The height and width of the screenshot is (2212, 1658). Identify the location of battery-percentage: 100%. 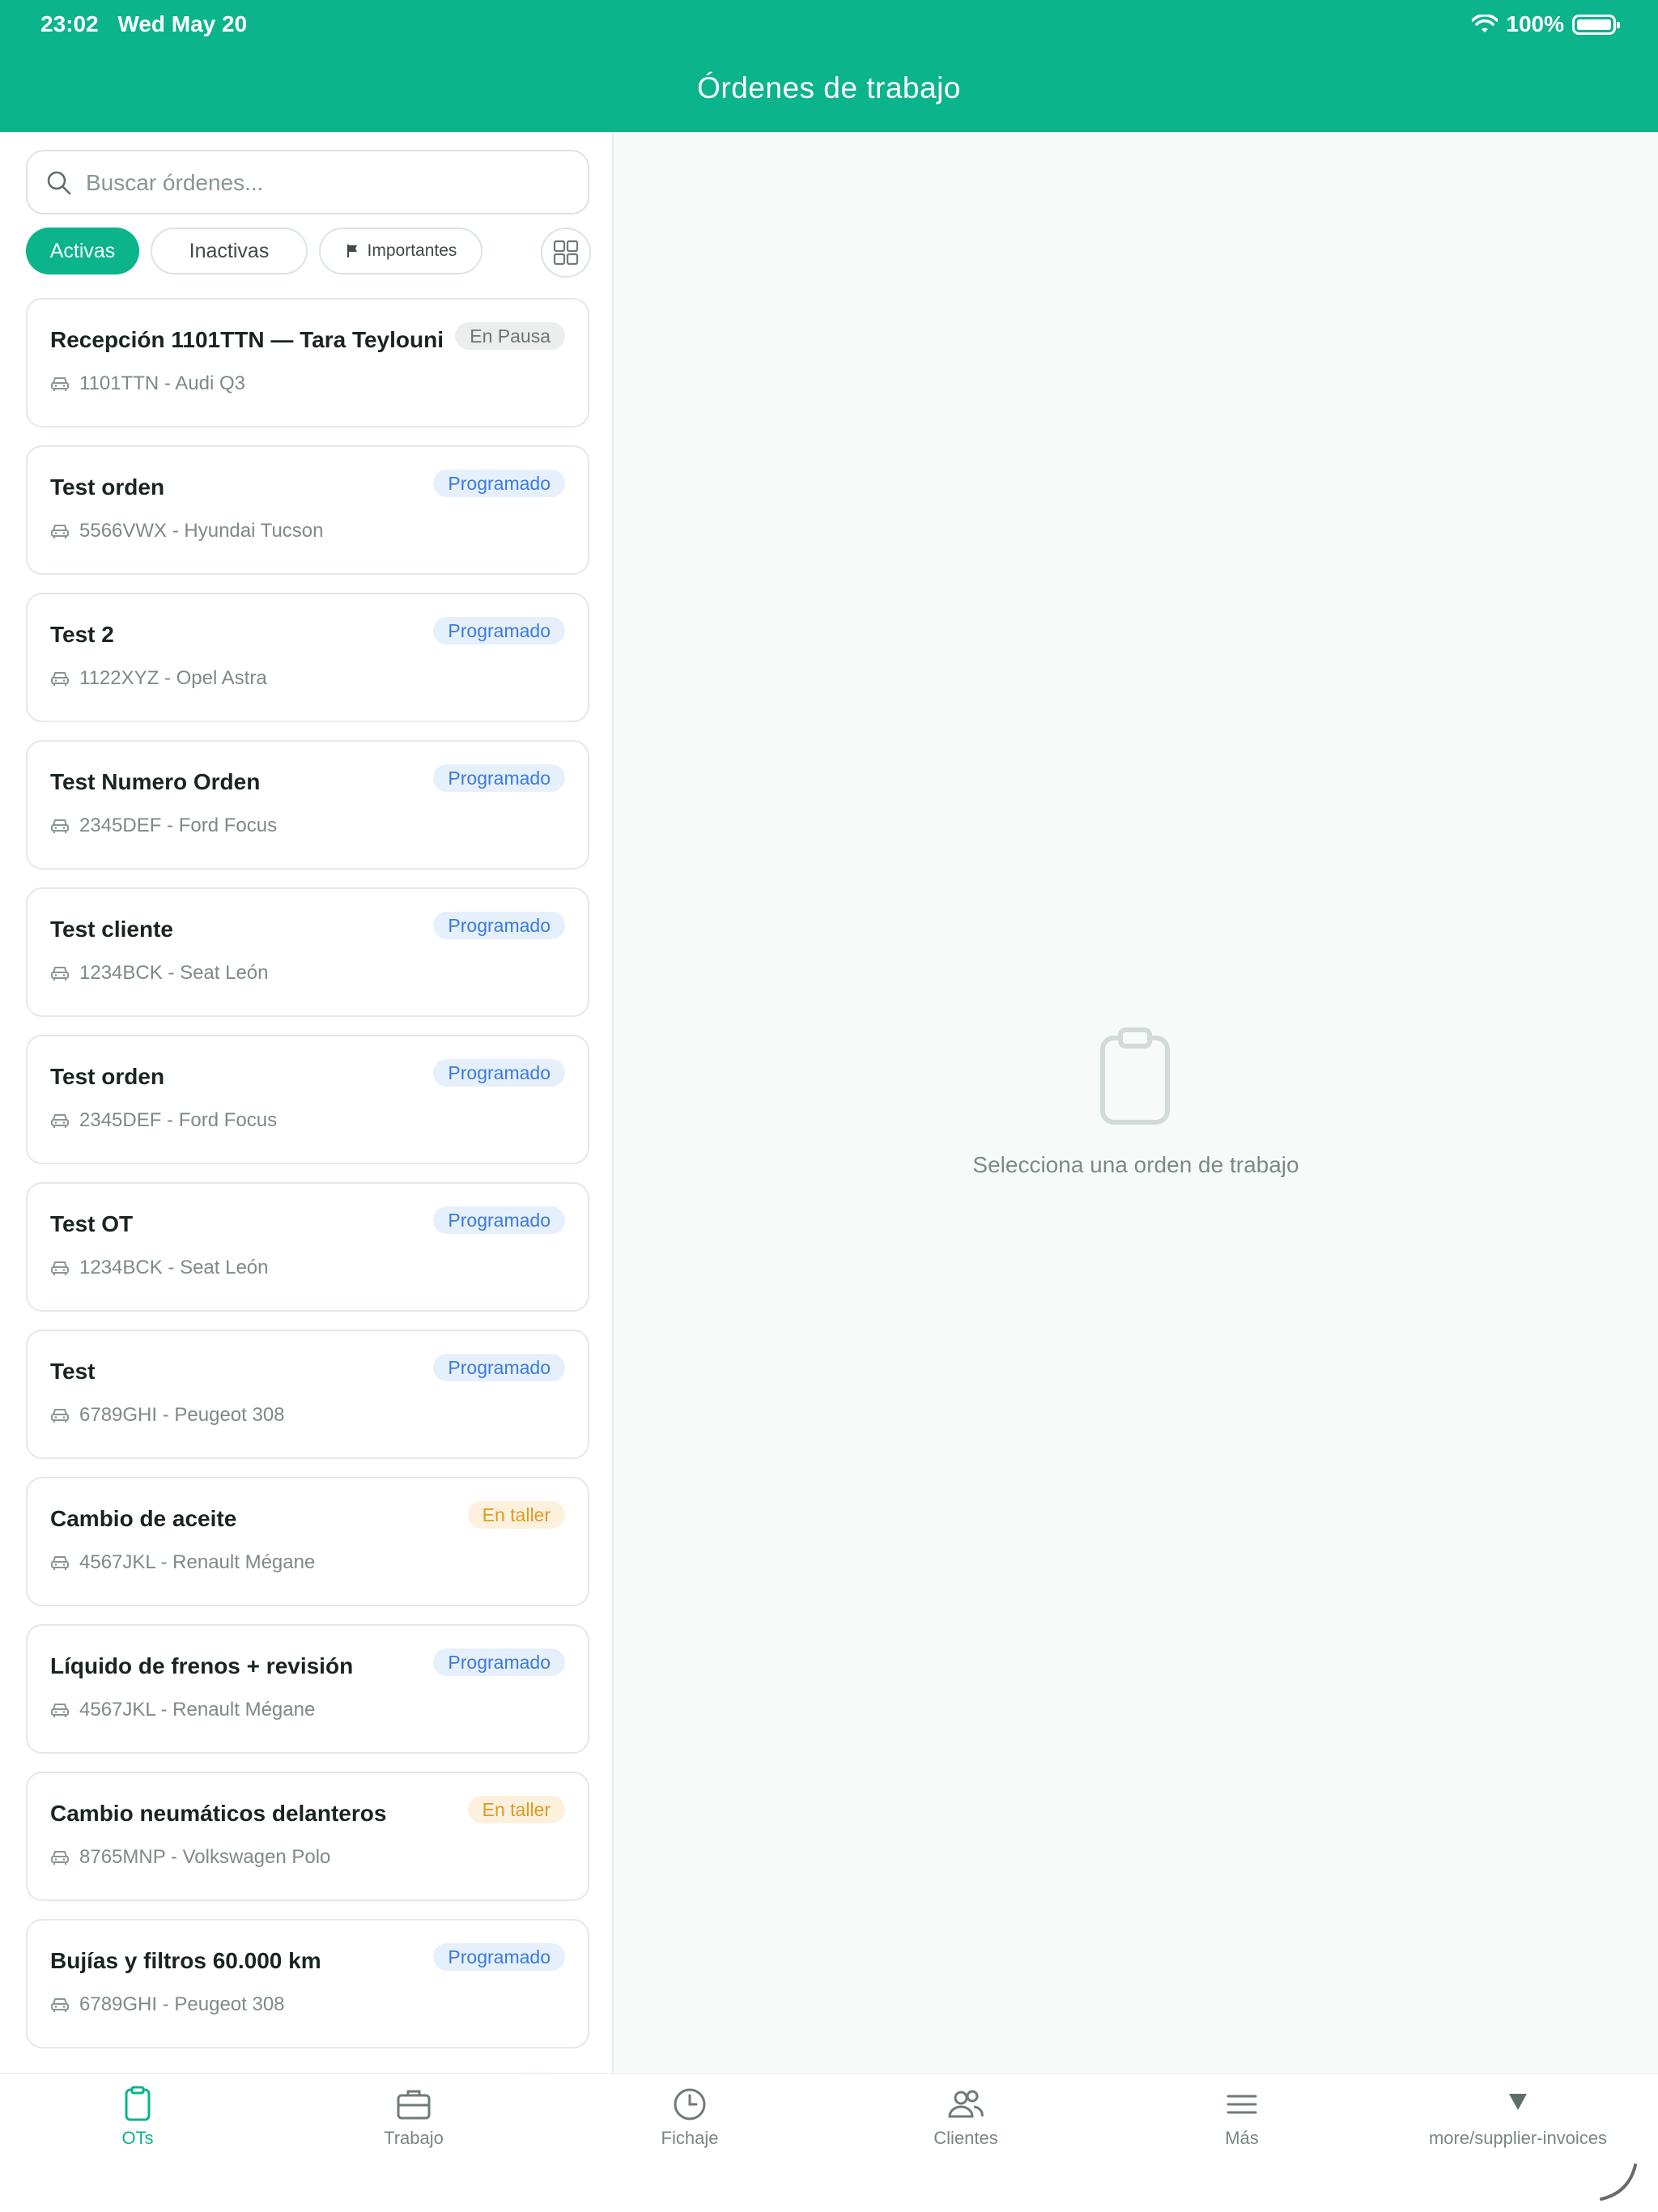
(1535, 24).